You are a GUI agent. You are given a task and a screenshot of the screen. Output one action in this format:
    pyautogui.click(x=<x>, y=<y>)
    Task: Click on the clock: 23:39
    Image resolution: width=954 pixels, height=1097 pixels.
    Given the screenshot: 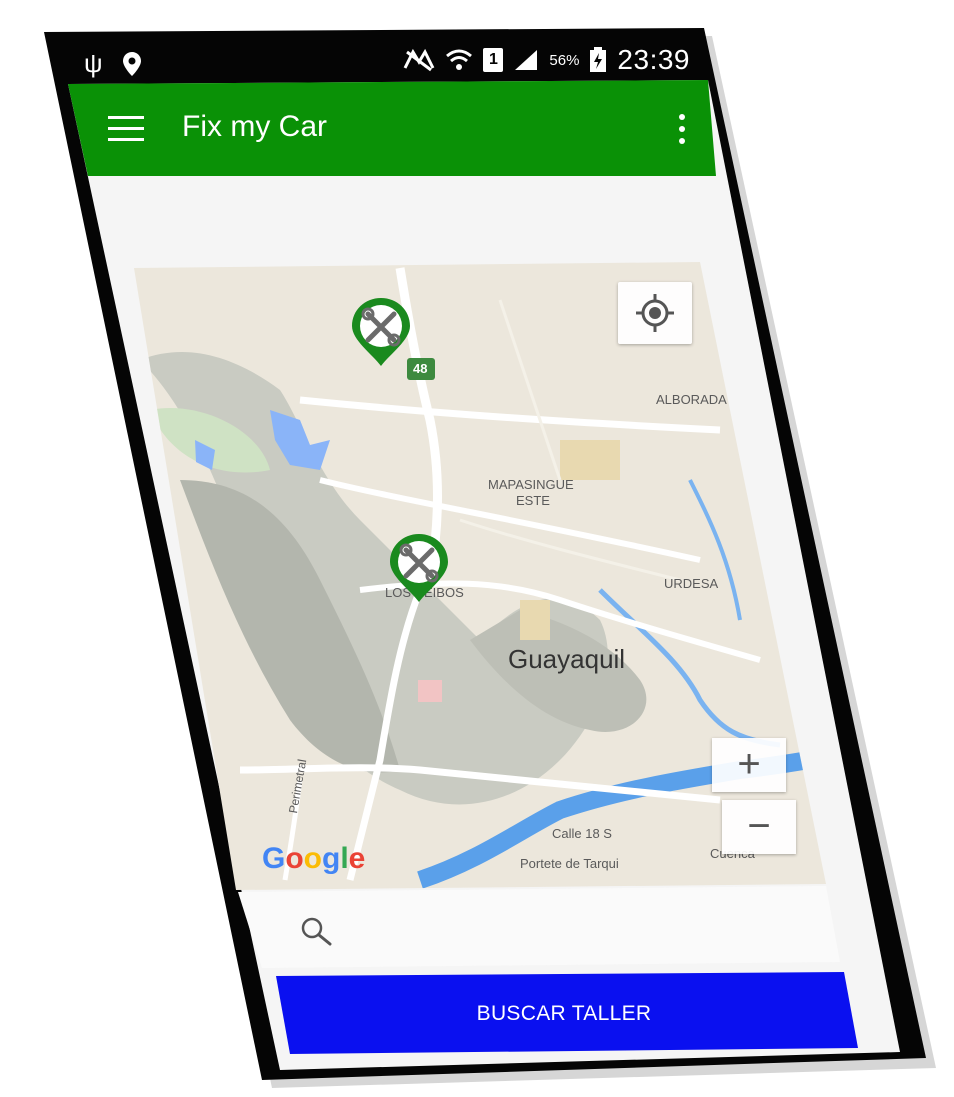 What is the action you would take?
    pyautogui.click(x=653, y=59)
    